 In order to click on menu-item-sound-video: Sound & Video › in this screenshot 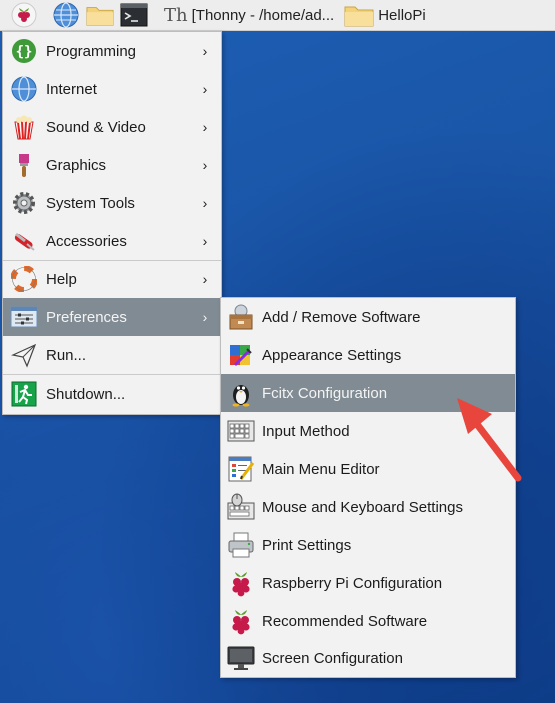, I will do `click(112, 127)`.